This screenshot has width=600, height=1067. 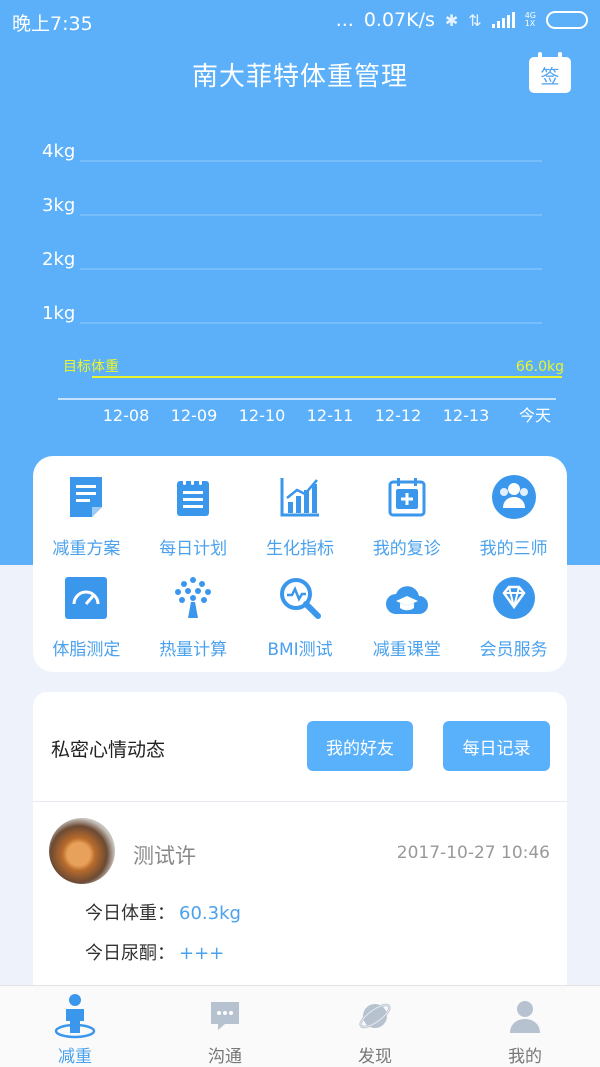 I want to click on menu-item-label: 减重课堂, so click(x=406, y=650).